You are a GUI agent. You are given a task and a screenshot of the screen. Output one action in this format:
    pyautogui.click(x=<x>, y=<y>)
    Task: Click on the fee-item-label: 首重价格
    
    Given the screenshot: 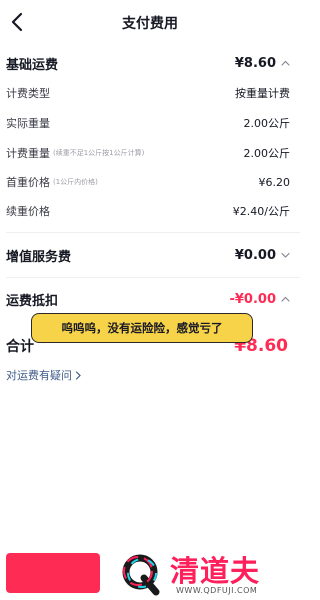 What is the action you would take?
    pyautogui.click(x=28, y=182)
    